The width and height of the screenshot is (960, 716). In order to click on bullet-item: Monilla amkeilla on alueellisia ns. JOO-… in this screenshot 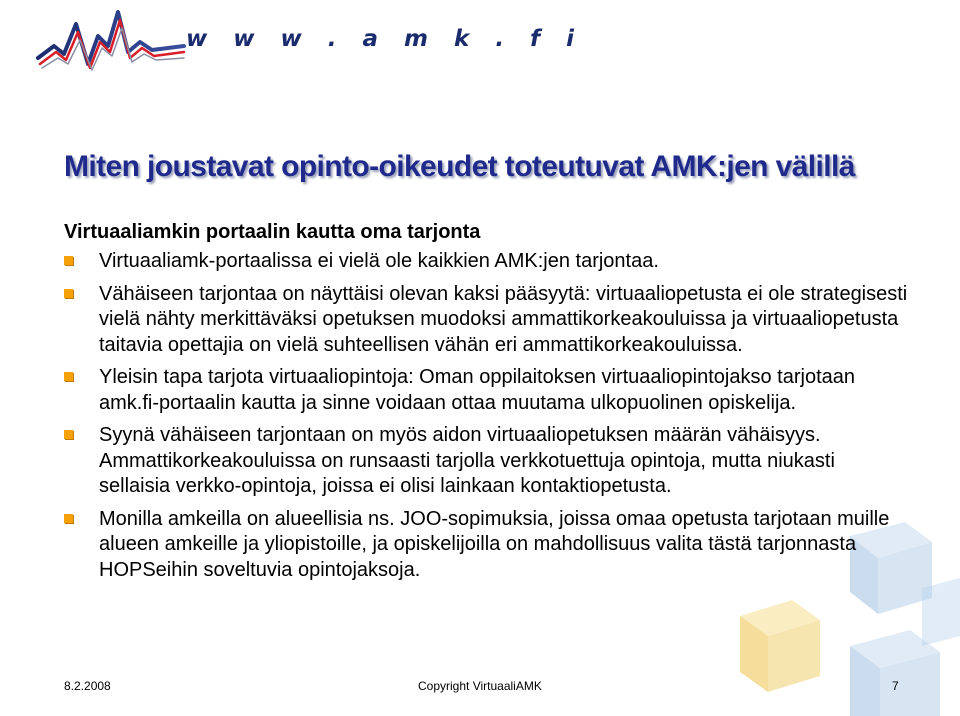, I will do `click(494, 545)`.